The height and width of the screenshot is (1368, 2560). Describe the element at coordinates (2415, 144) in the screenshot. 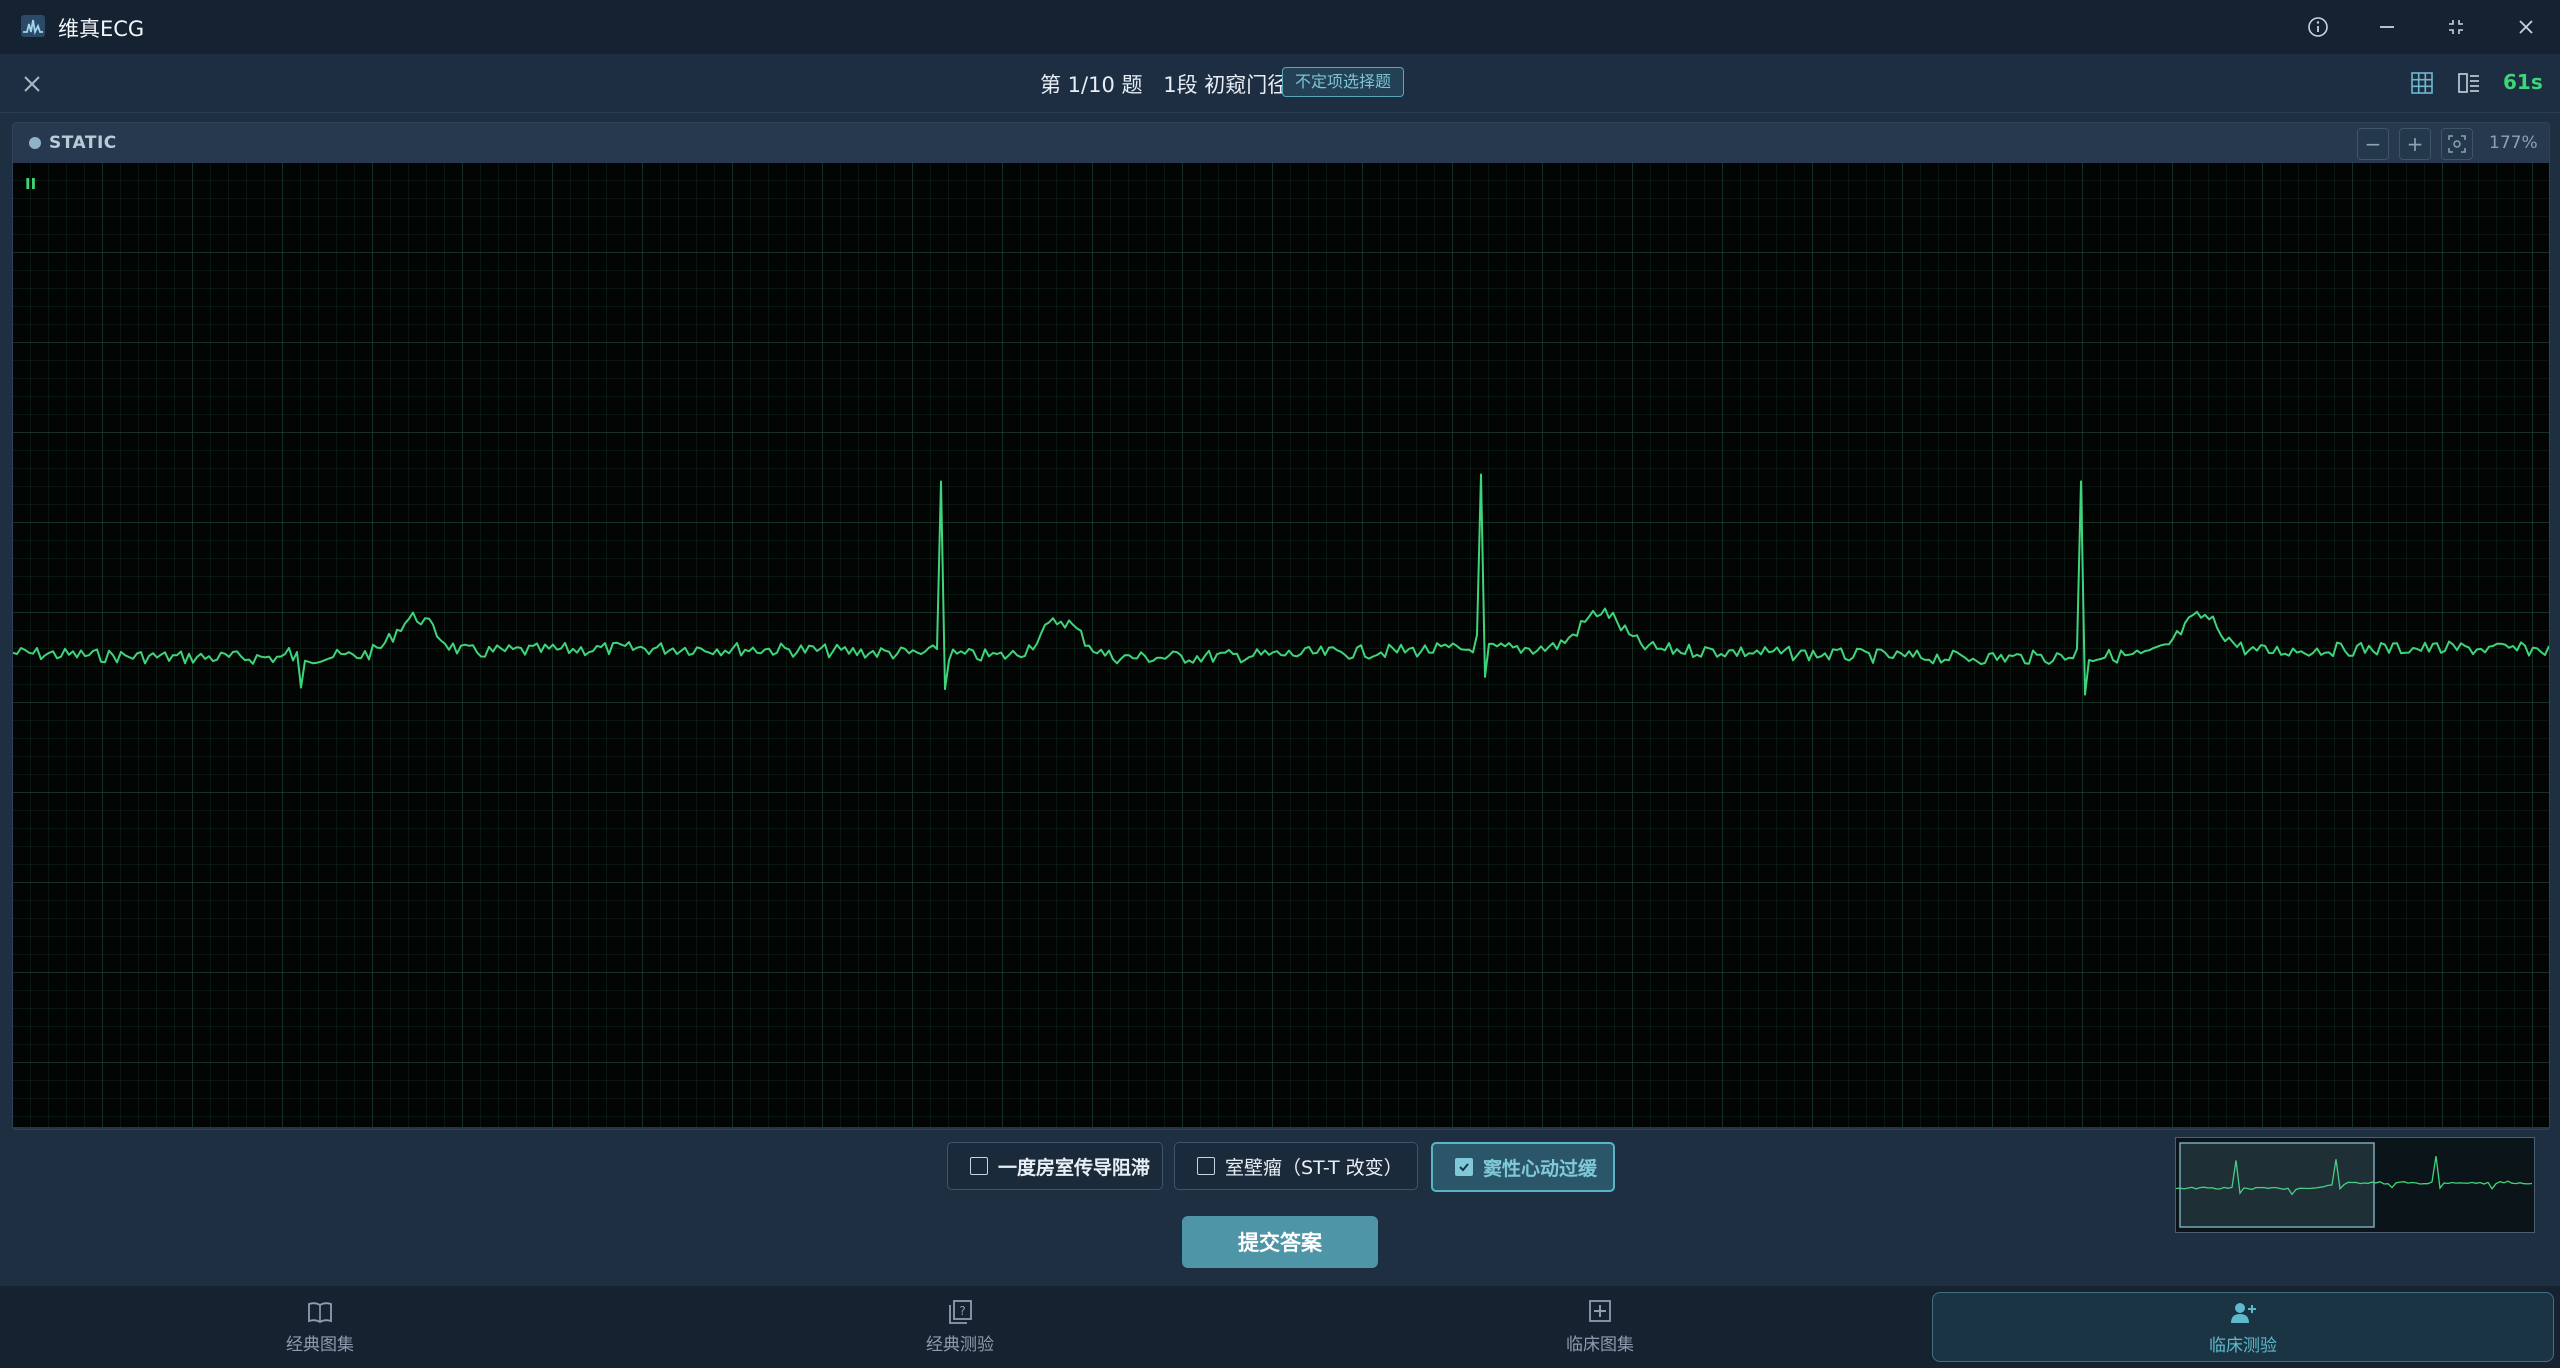

I see `zoom-in-button: +` at that location.